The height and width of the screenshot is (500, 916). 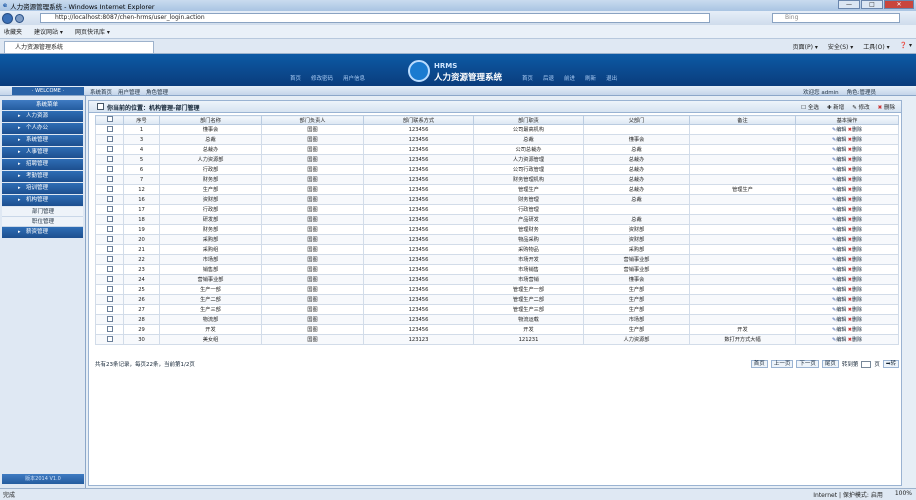 I want to click on help-menu: ❓ ▾, so click(x=906, y=46).